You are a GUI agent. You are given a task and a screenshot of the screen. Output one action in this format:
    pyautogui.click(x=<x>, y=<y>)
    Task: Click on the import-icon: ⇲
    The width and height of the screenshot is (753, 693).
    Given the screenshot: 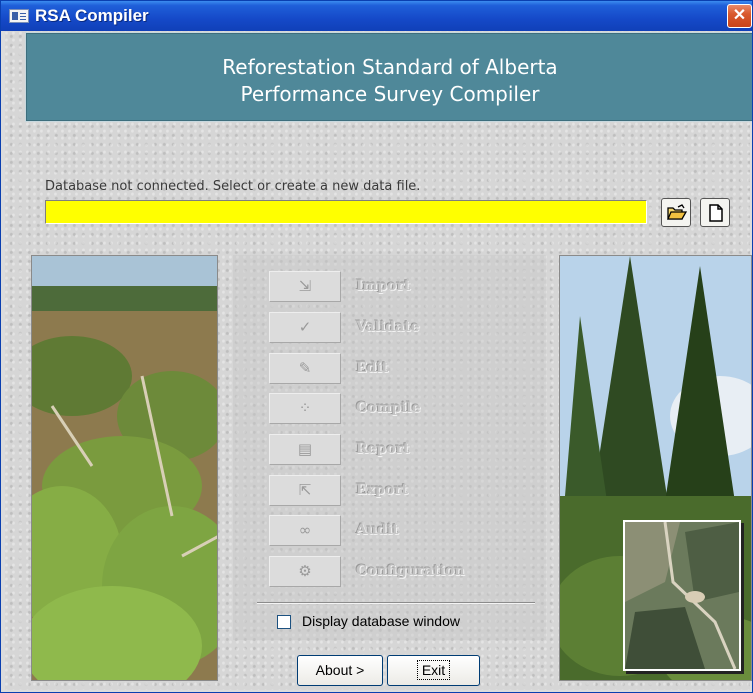 What is the action you would take?
    pyautogui.click(x=305, y=286)
    